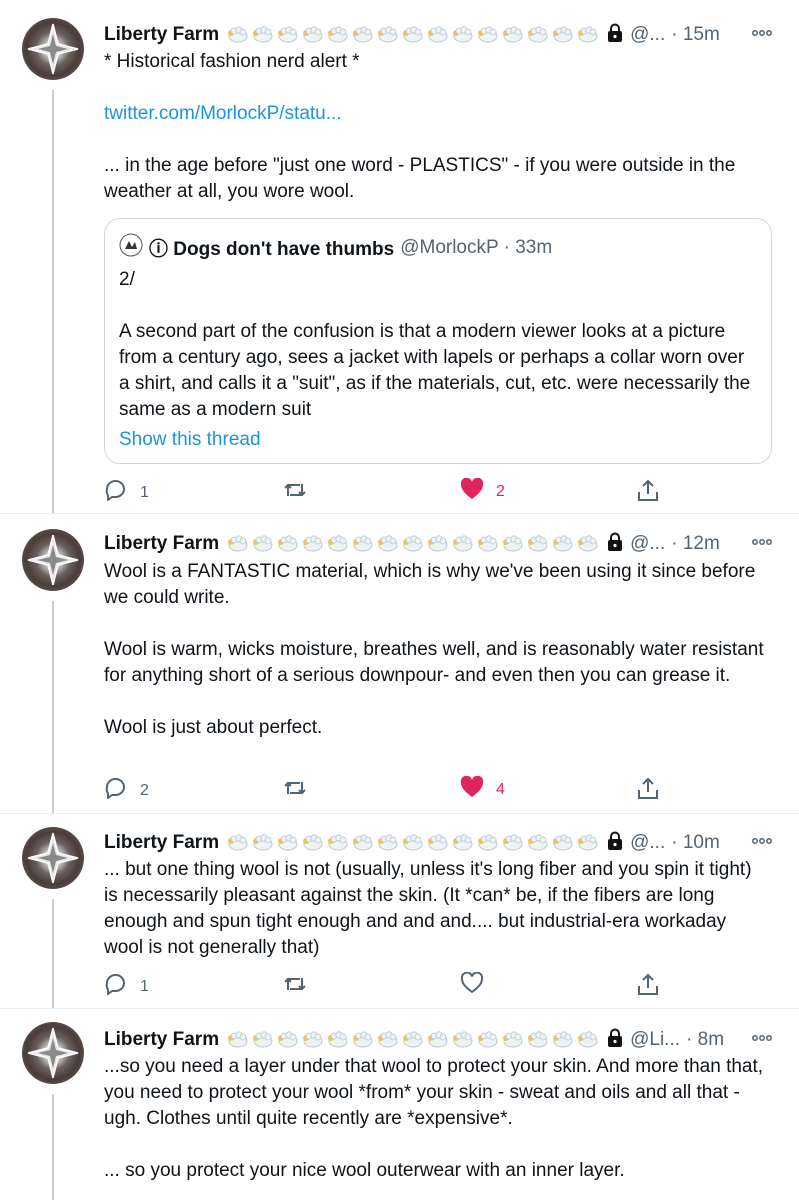 This screenshot has height=1200, width=799. I want to click on quote-line: 2/, so click(127, 279).